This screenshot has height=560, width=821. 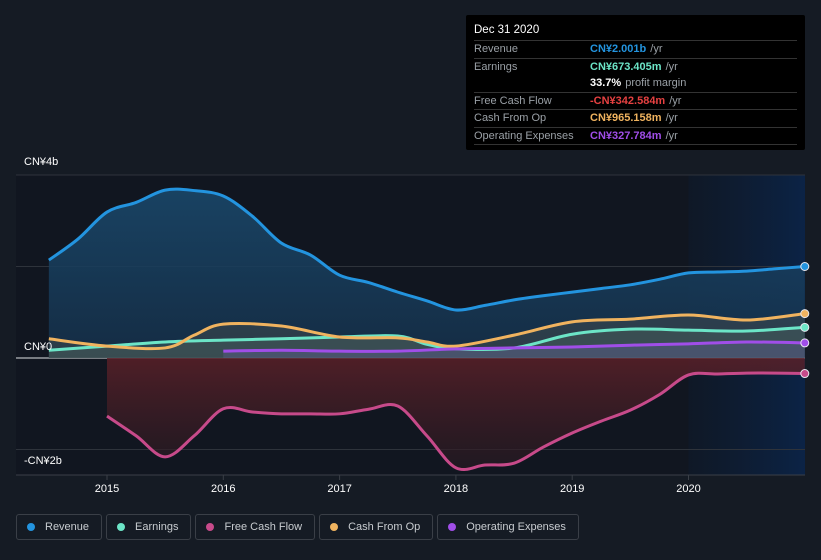 What do you see at coordinates (67, 527) in the screenshot?
I see `legend-label: Revenue` at bounding box center [67, 527].